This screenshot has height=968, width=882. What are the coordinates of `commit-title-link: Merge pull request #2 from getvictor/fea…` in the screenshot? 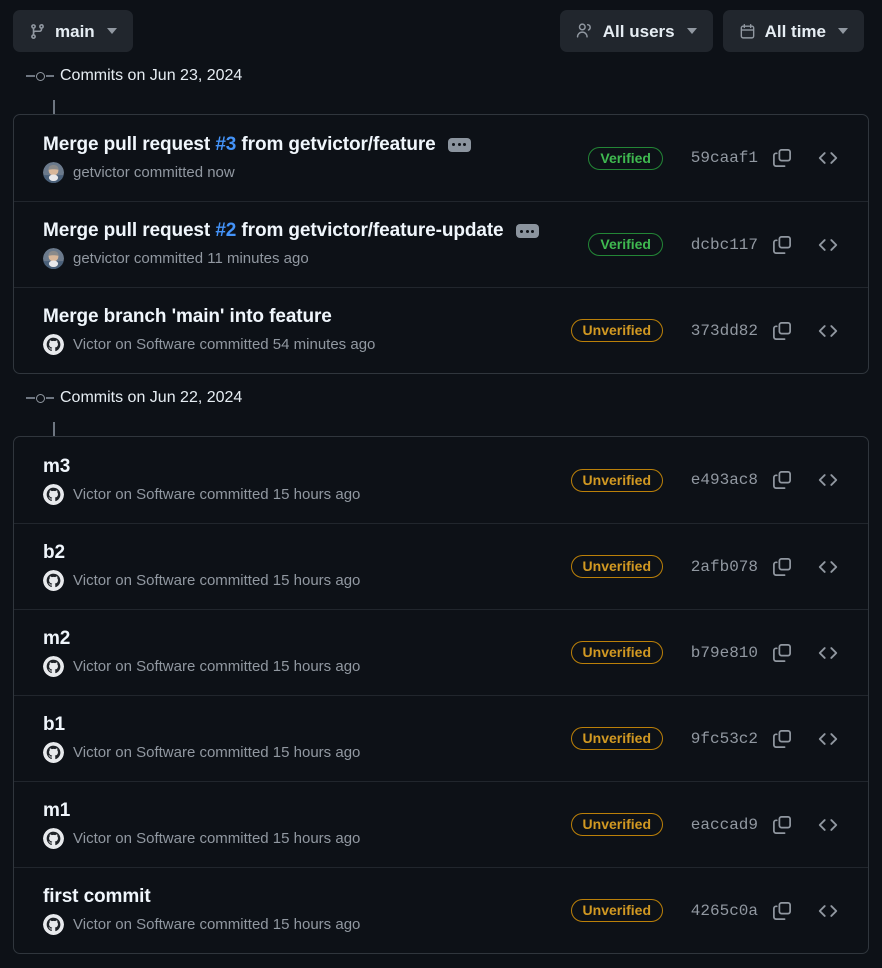 It's located at (273, 231).